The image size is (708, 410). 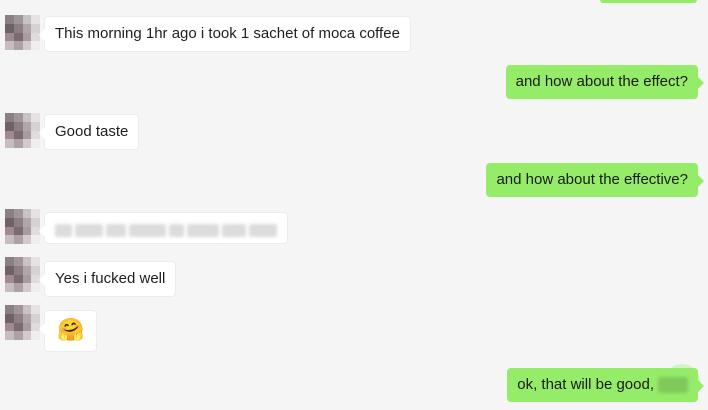 I want to click on partial-outgoing-bubble, so click(x=648, y=1).